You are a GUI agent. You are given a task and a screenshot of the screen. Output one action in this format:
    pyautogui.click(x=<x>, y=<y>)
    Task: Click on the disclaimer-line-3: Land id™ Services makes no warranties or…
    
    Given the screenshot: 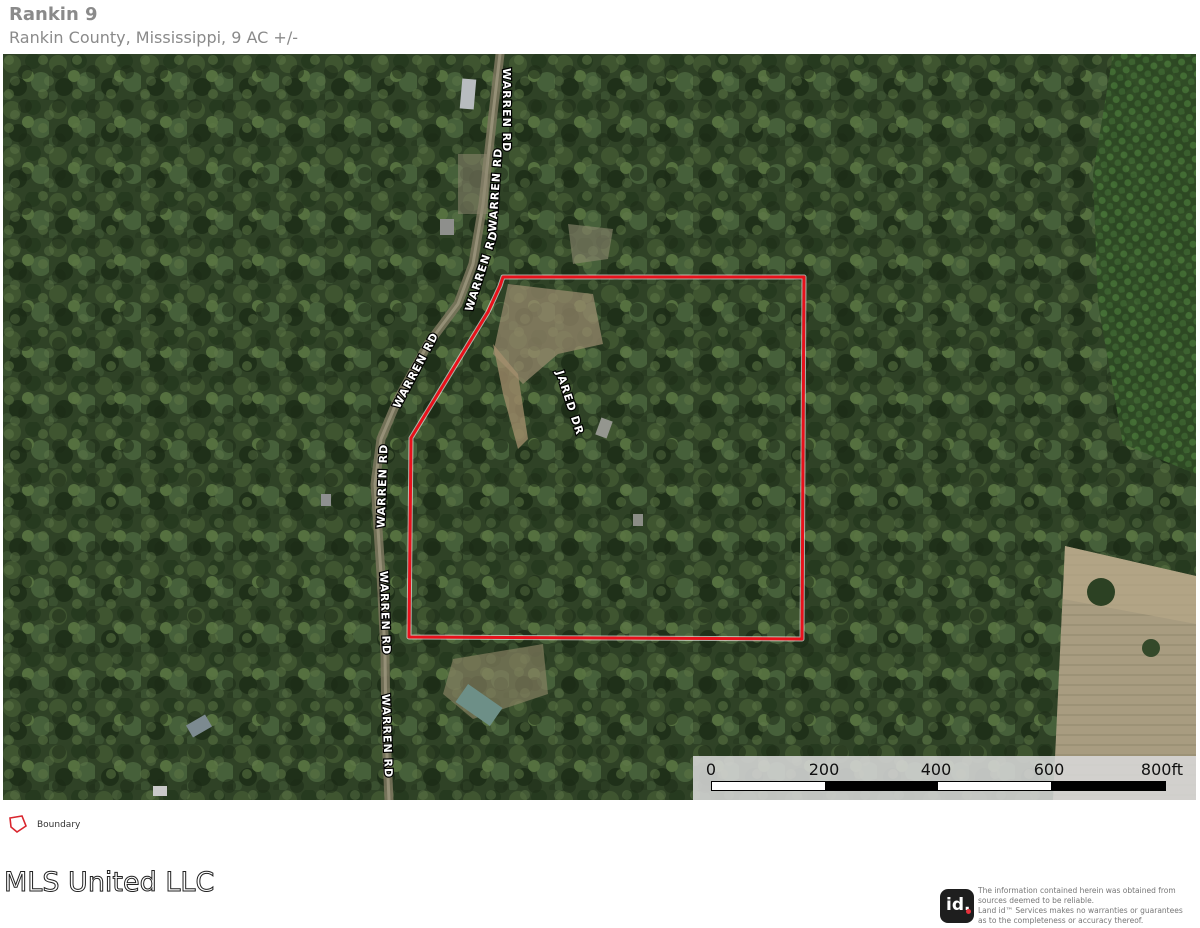 What is the action you would take?
    pyautogui.click(x=1080, y=910)
    